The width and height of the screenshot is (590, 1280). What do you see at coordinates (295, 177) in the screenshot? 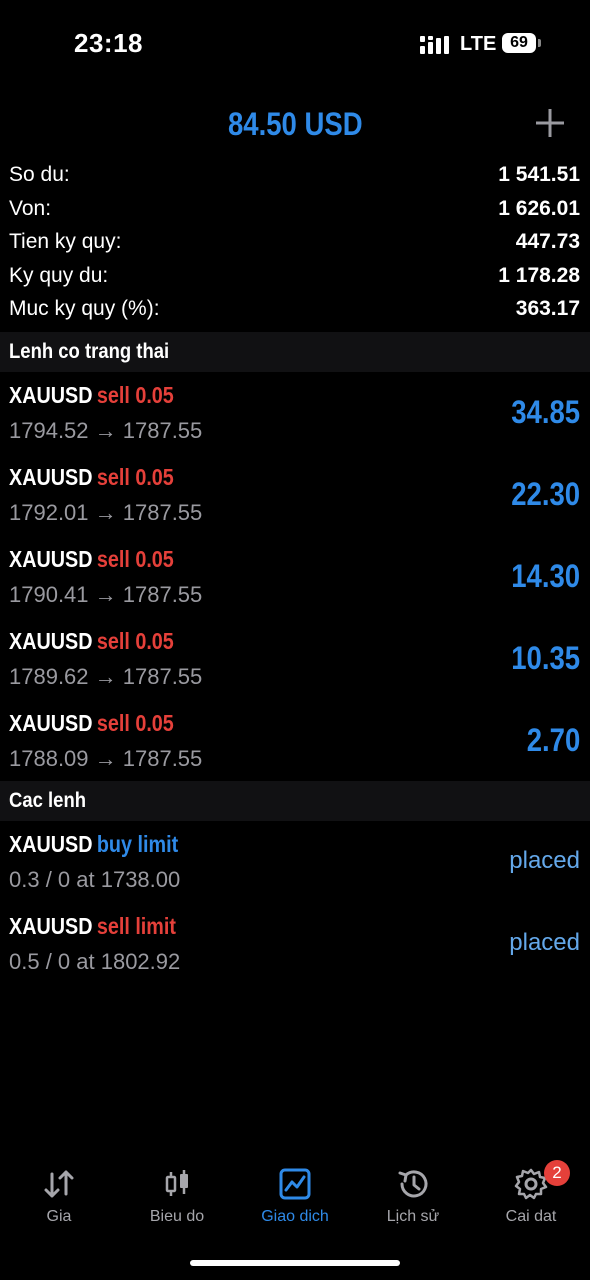
I see `summary-row-balance: So du: 1 541.51` at bounding box center [295, 177].